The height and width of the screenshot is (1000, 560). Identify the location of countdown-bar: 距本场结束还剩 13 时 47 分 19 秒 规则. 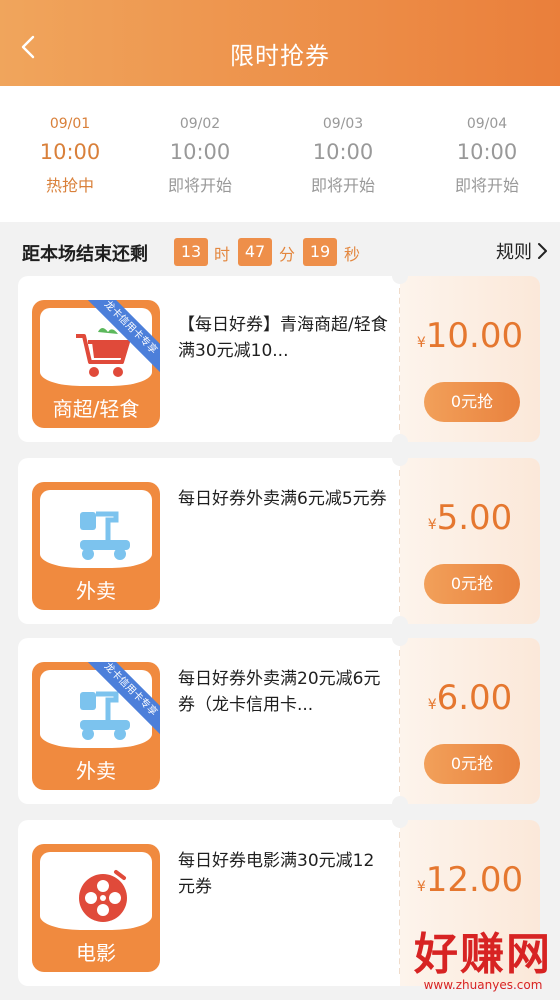
(280, 250).